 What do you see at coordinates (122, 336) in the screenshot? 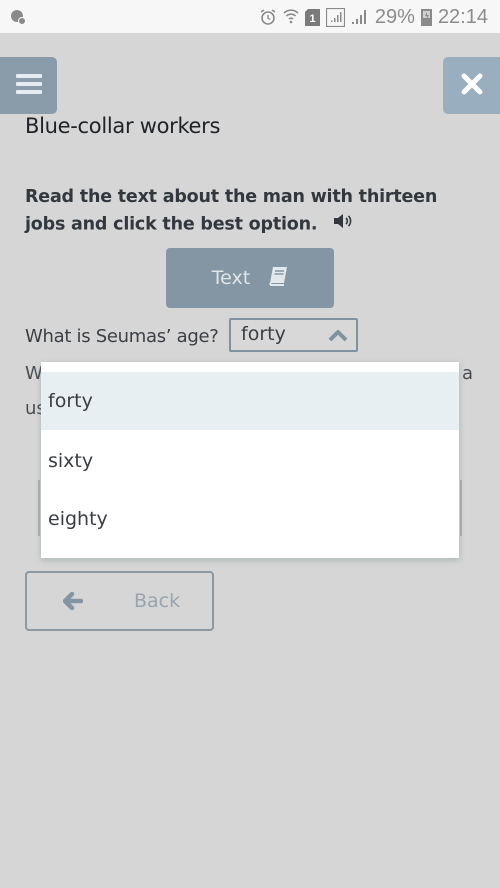
I see `question-label: What is Seumas’ age?` at bounding box center [122, 336].